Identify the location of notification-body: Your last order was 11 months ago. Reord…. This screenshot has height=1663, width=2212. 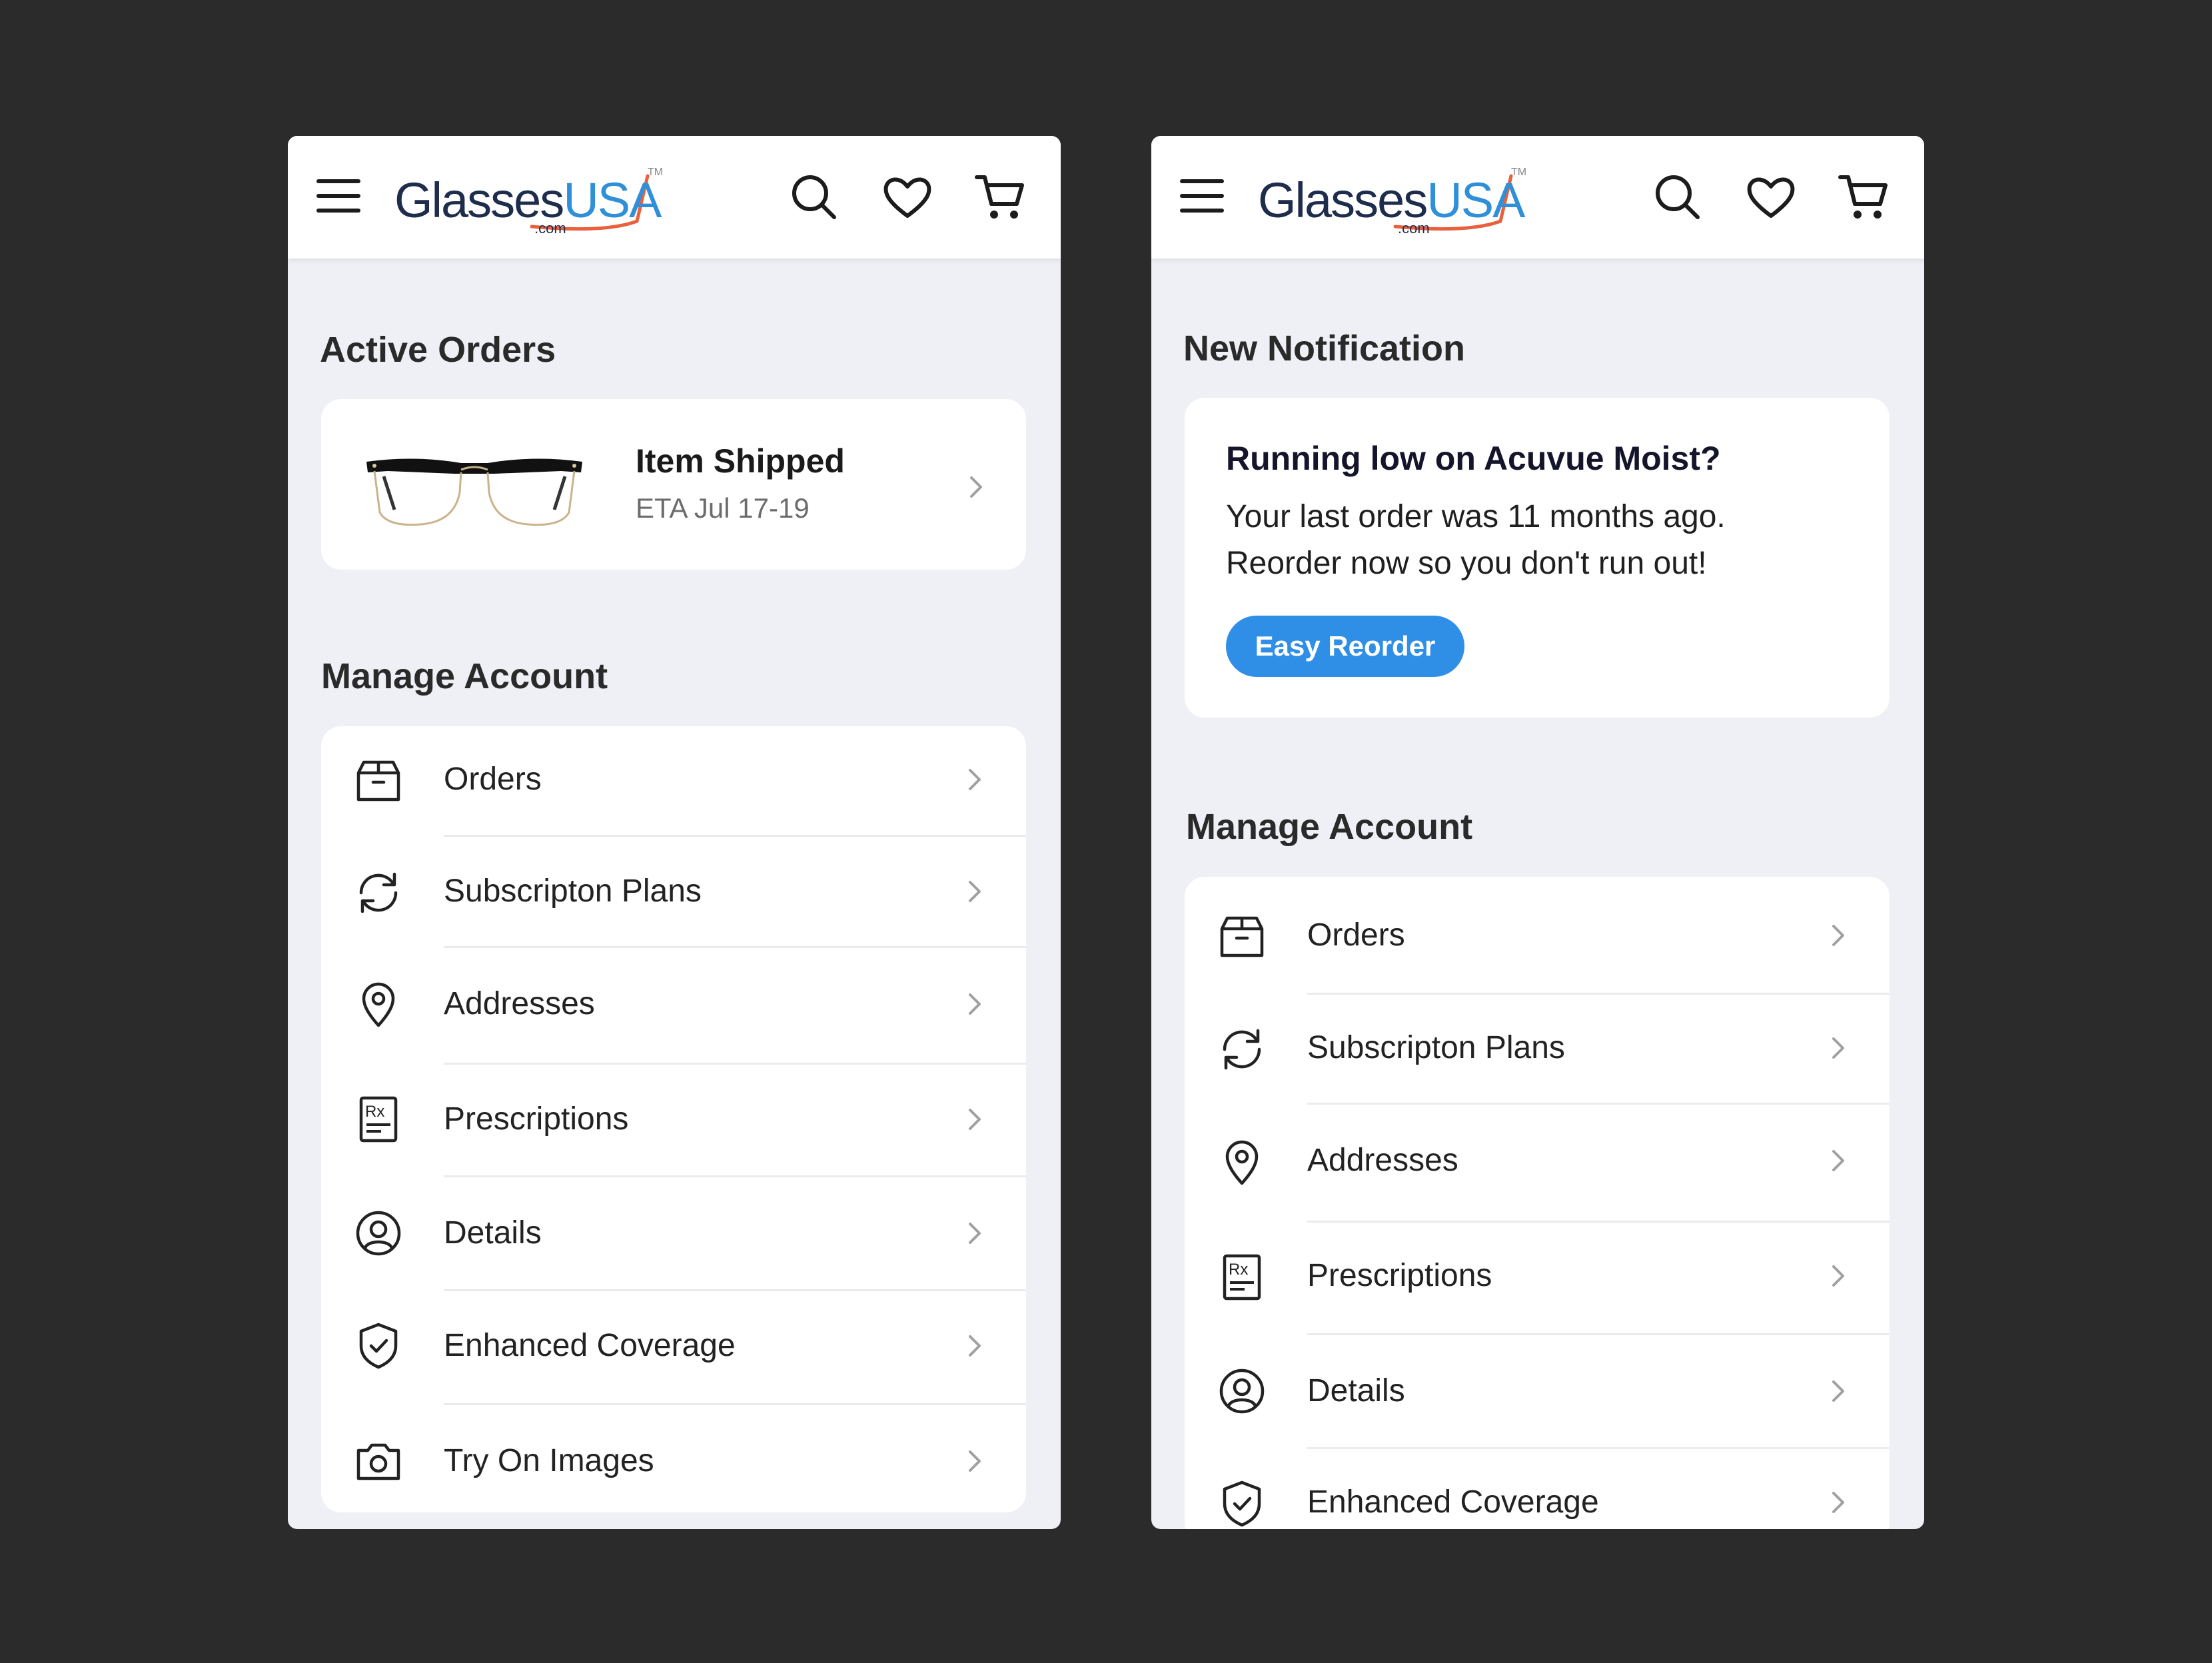
(1476, 540).